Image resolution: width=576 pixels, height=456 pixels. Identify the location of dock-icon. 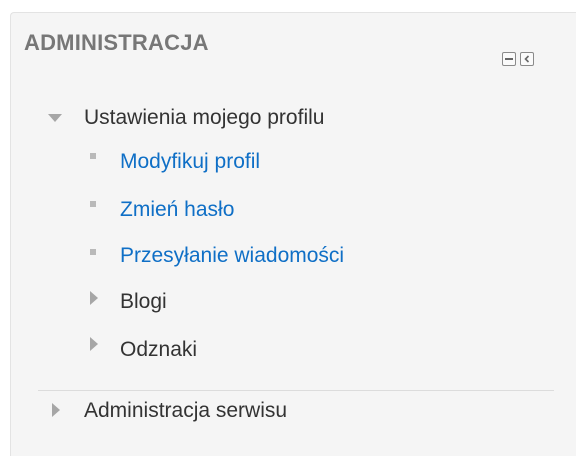
(527, 59).